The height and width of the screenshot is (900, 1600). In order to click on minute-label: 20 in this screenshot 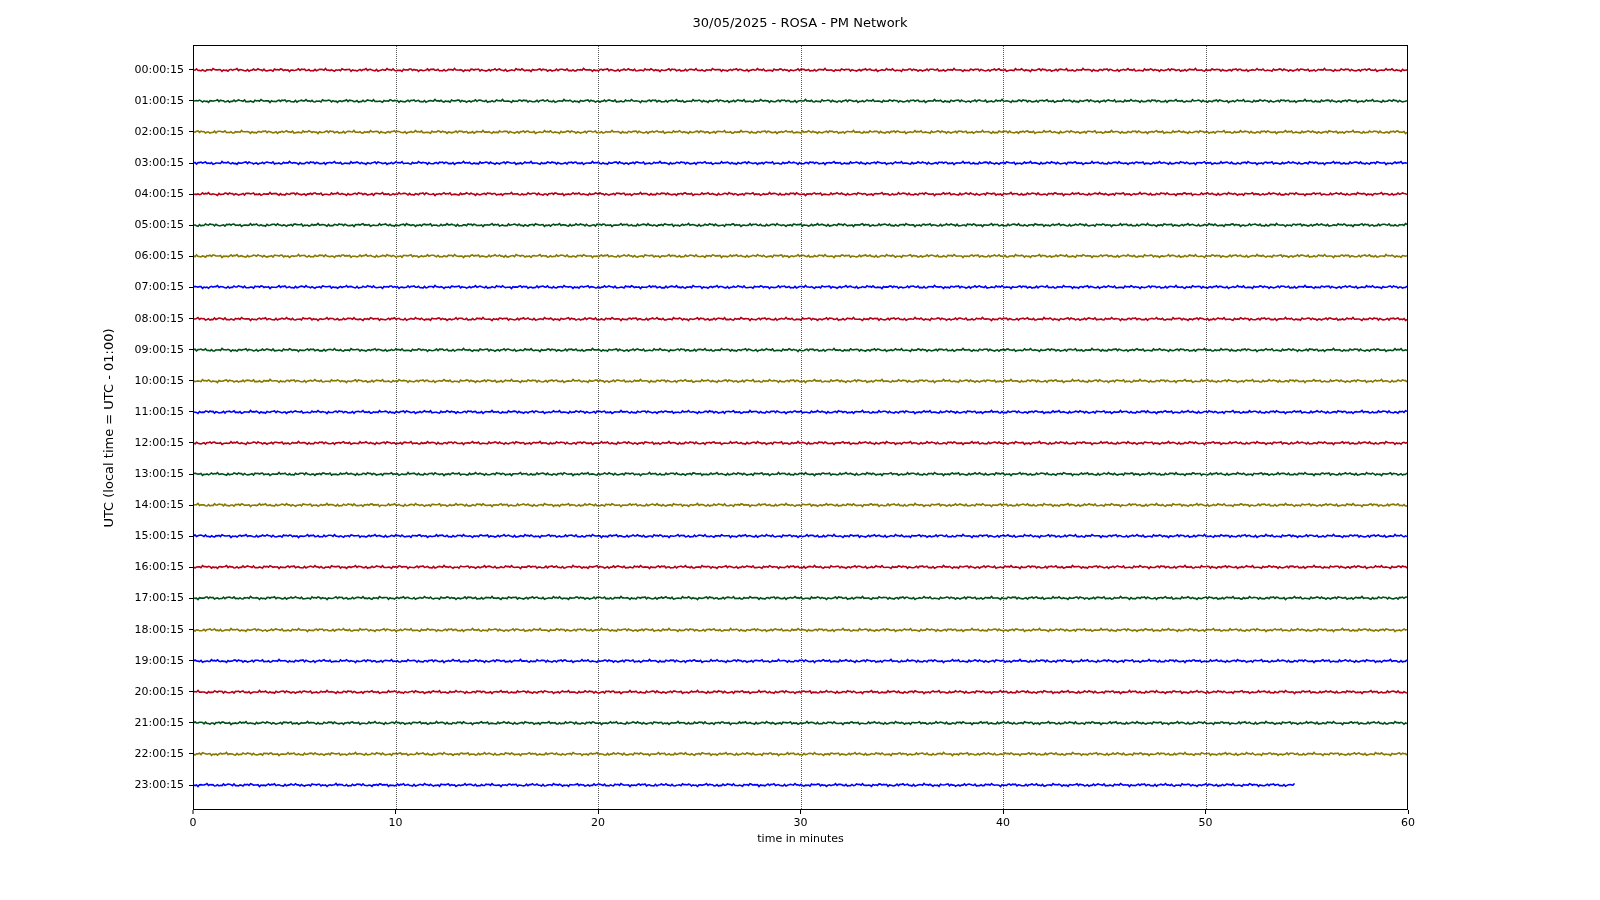, I will do `click(598, 823)`.